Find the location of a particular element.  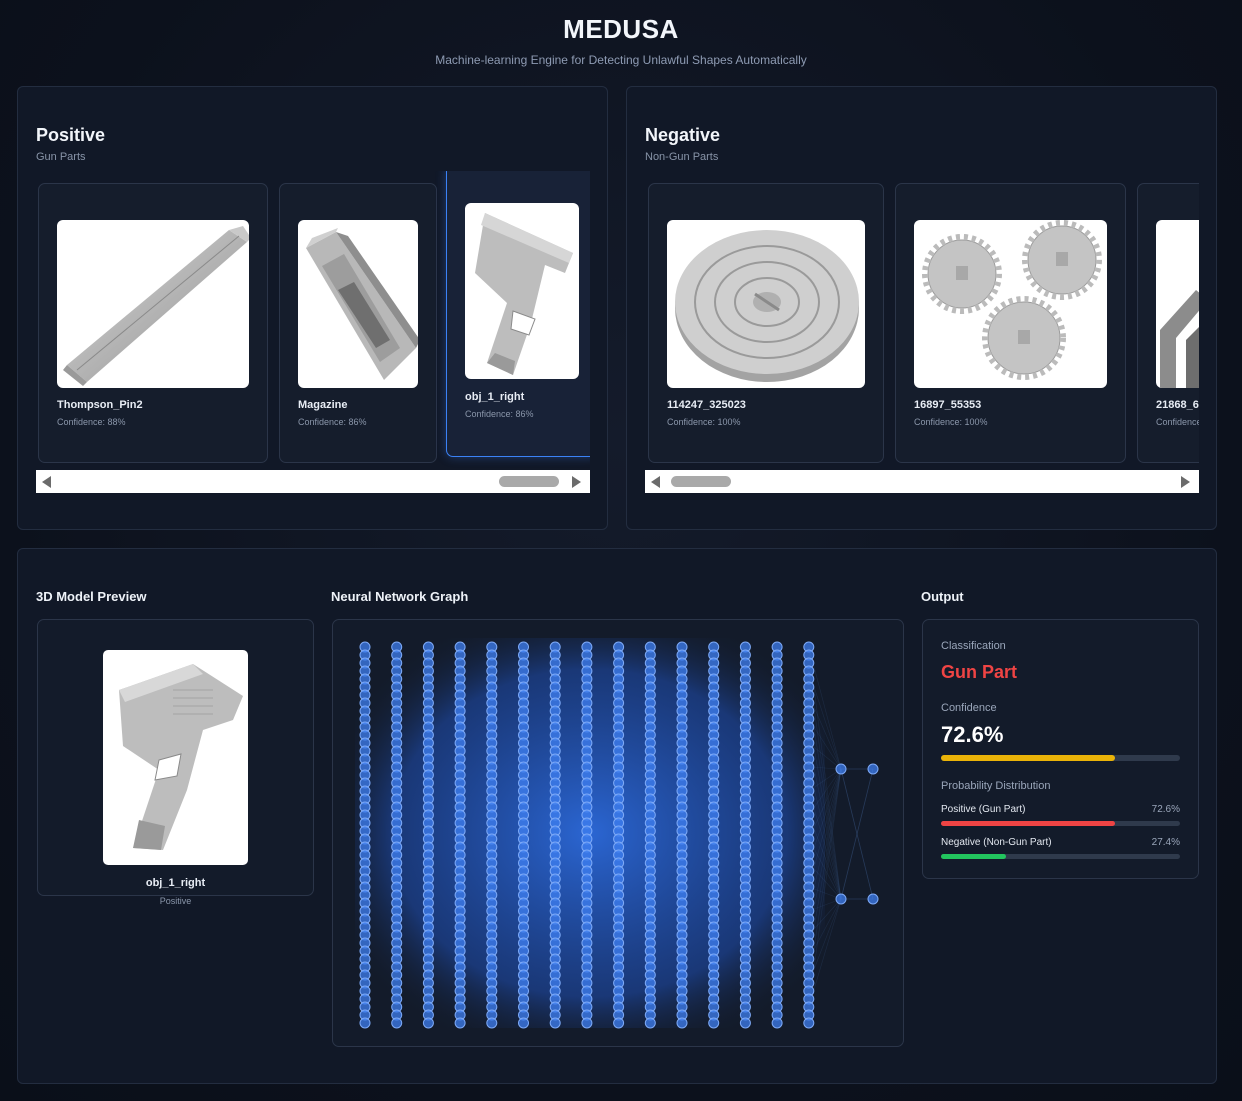

network-label: Neural Network Graph is located at coordinates (400, 596).